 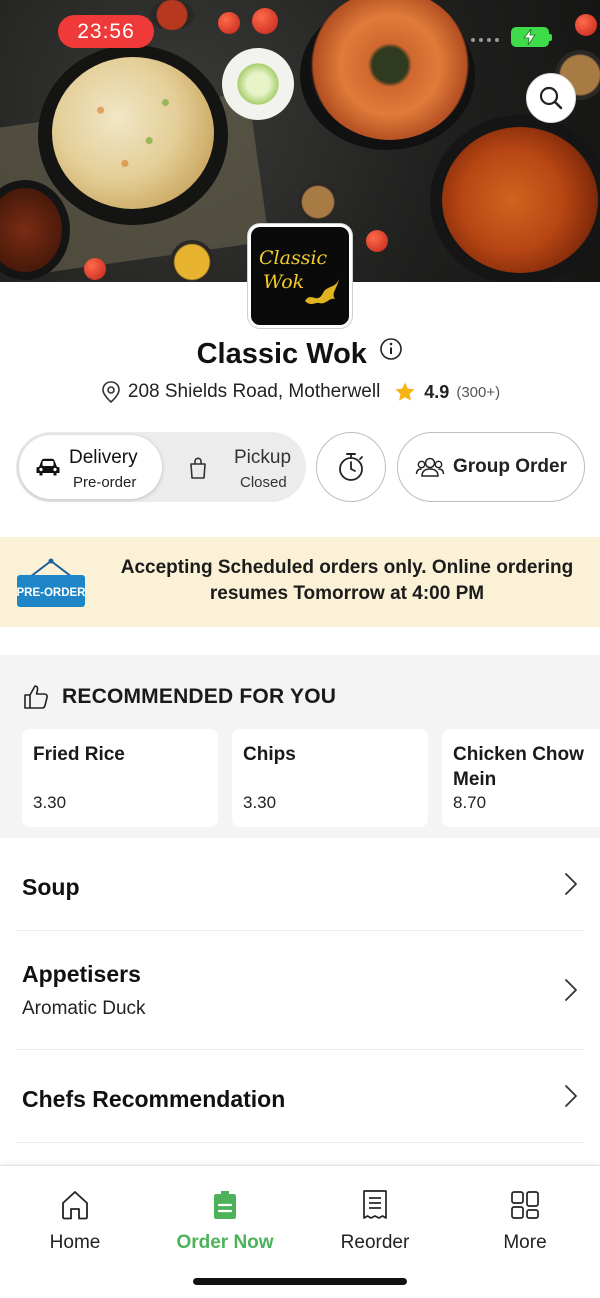 I want to click on category-row-chefs-recommendation: Chefs Recommendation, so click(x=300, y=1096).